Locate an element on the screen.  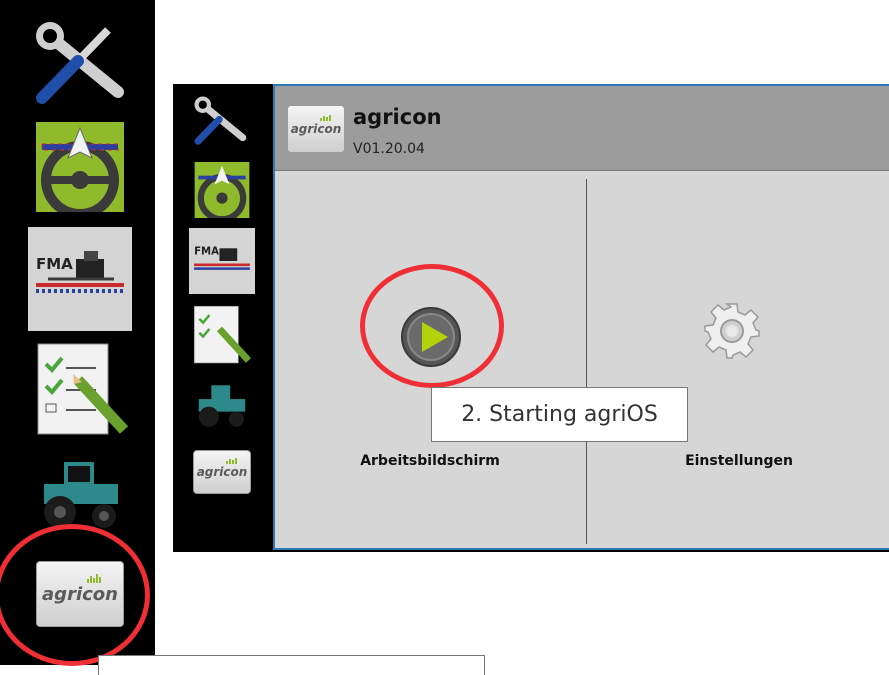
app-version: V01.20.04 is located at coordinates (389, 149).